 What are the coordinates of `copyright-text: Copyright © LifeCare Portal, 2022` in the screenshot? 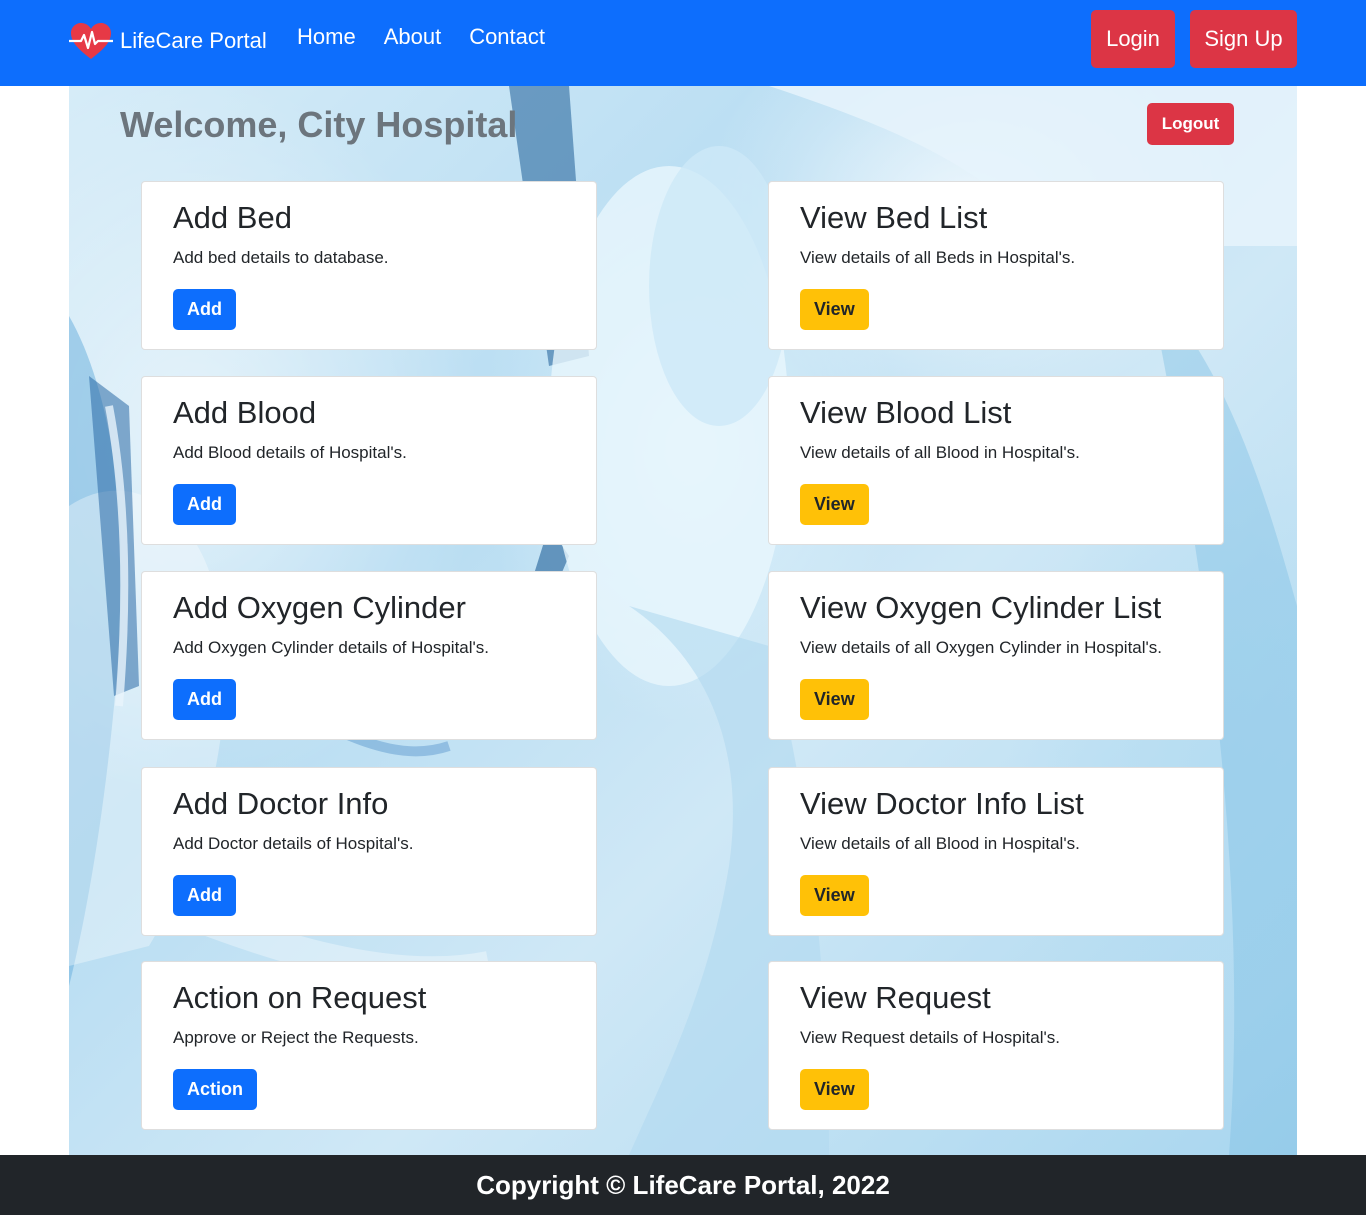 It's located at (683, 1184).